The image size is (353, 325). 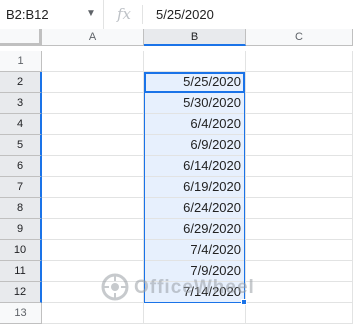 I want to click on cell-a12, so click(x=93, y=292).